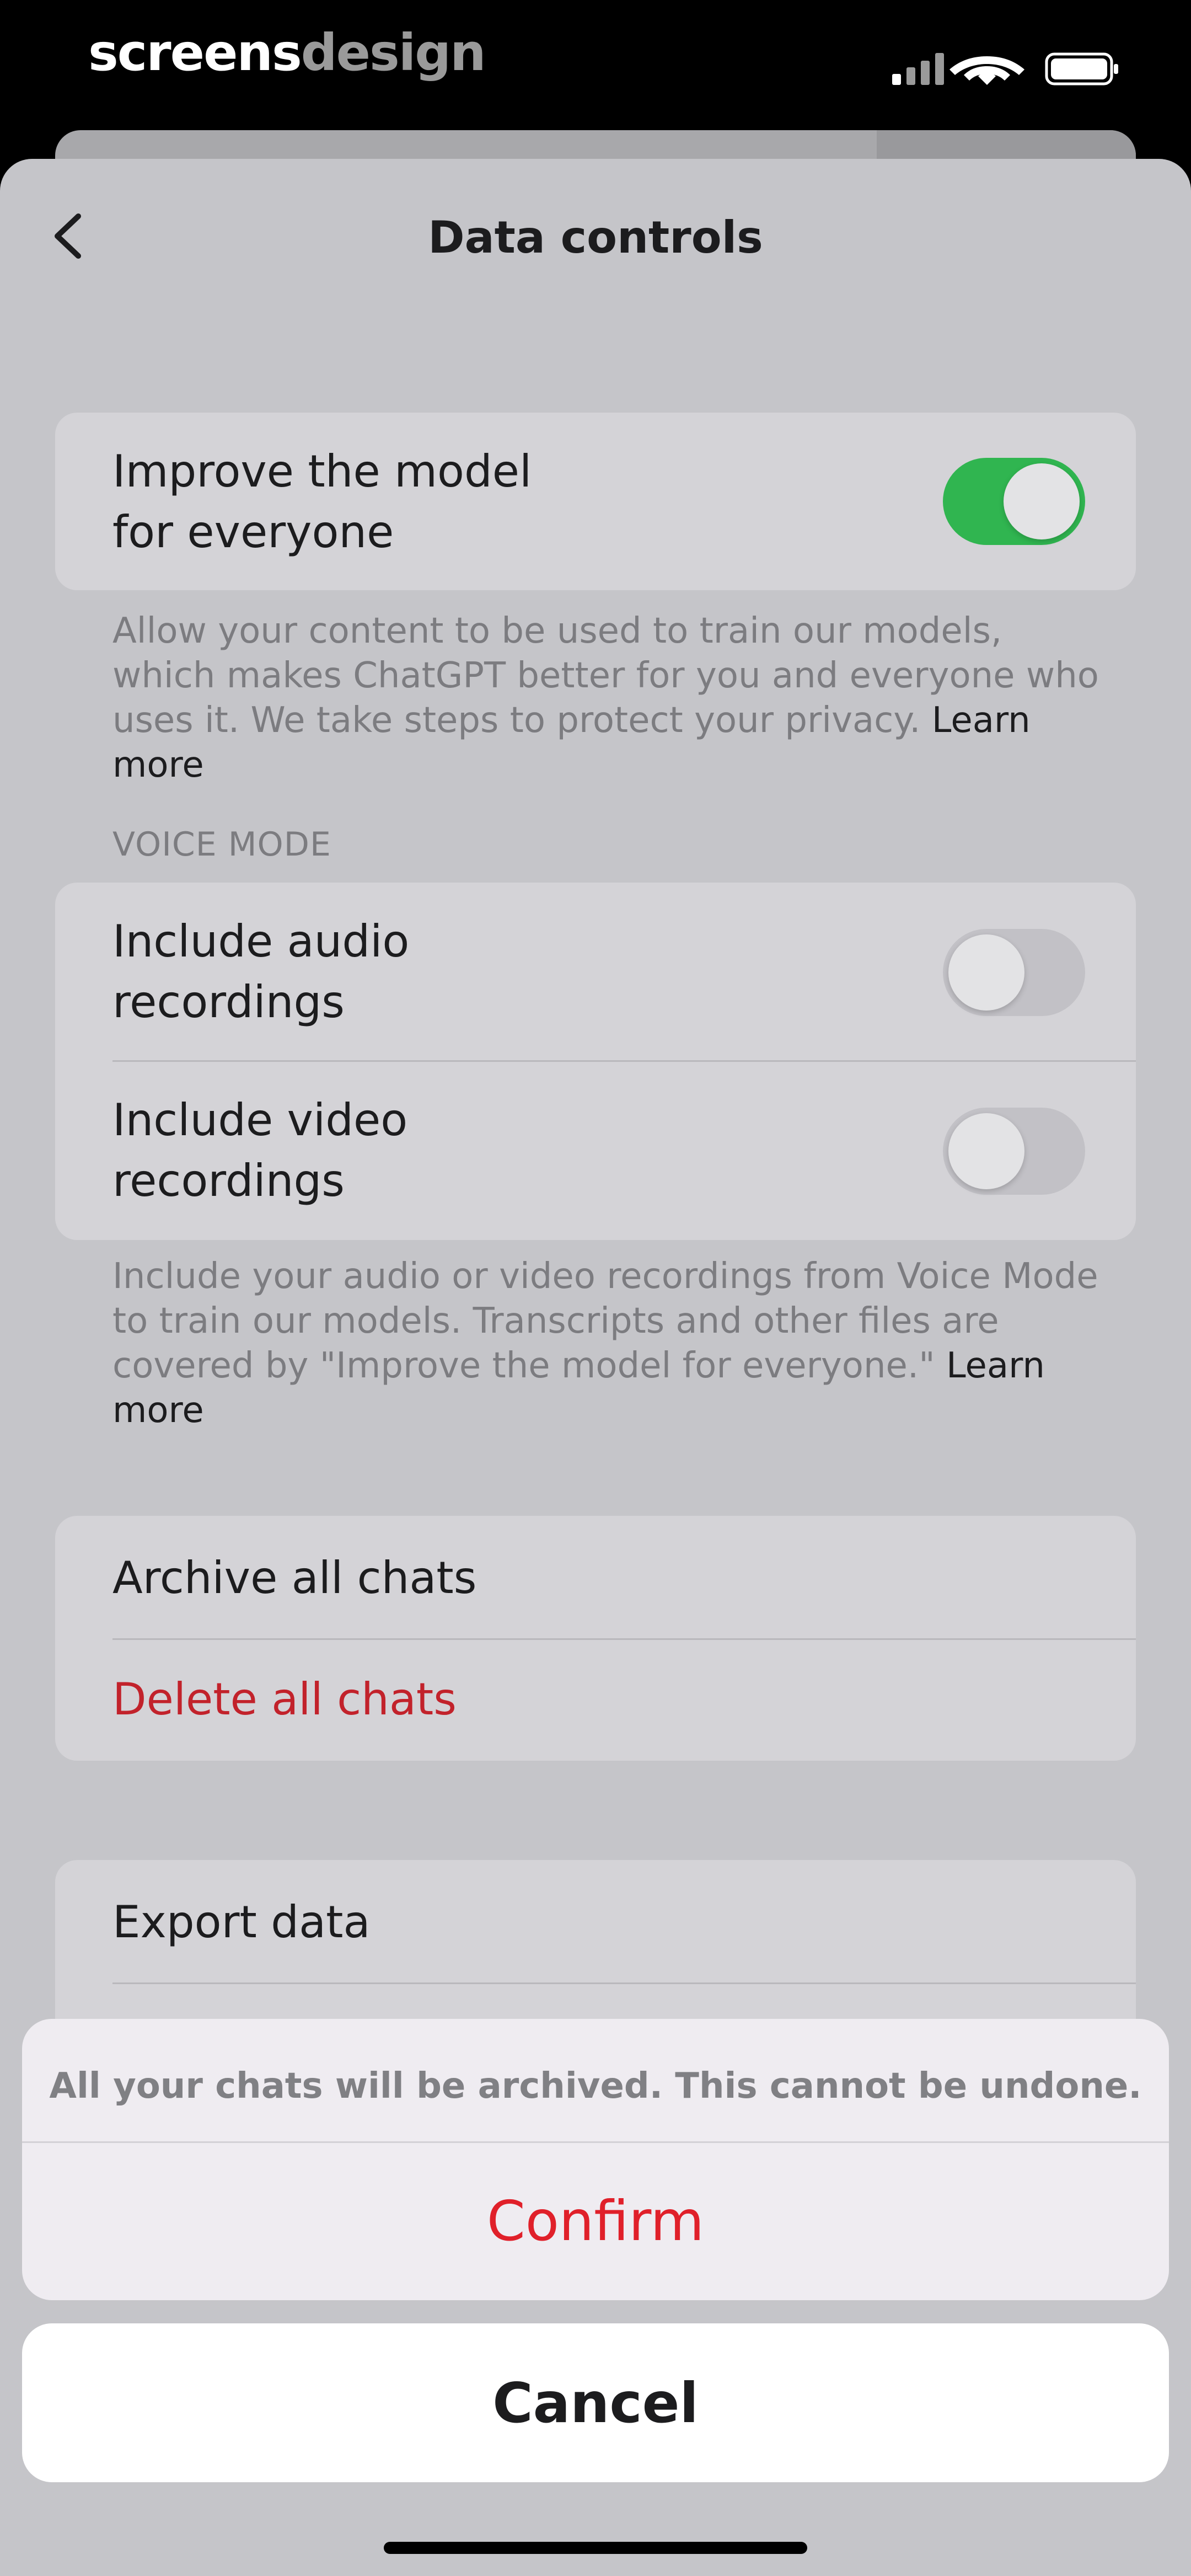 This screenshot has width=1191, height=2576. I want to click on cellular-signal-icon, so click(918, 69).